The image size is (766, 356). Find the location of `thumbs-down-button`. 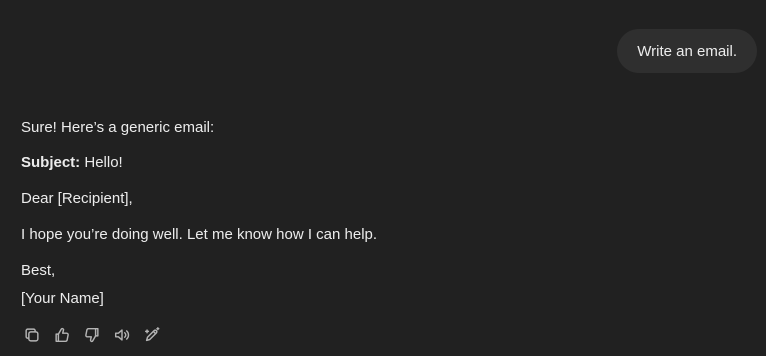

thumbs-down-button is located at coordinates (92, 335).